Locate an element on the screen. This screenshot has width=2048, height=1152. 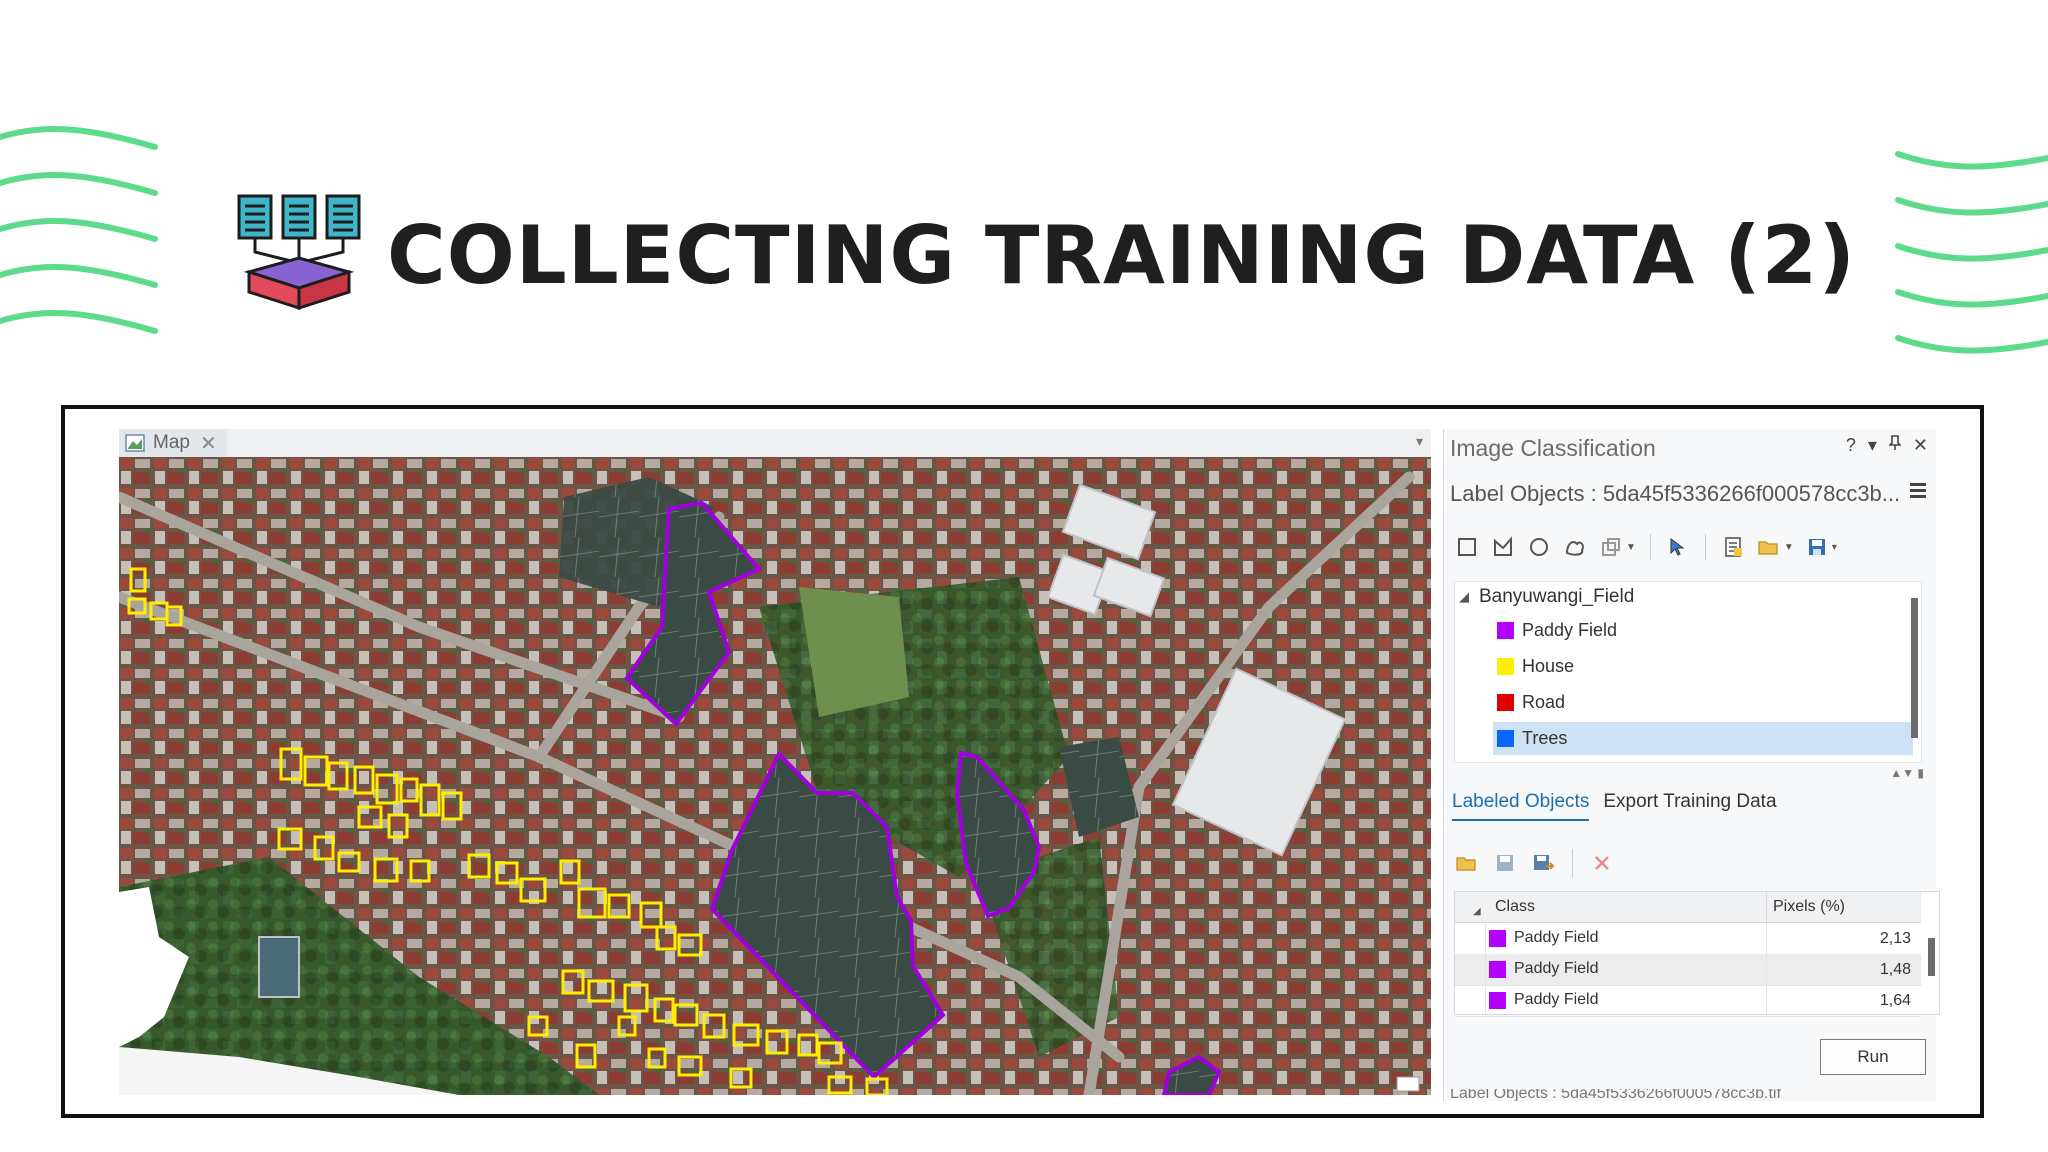
slide-header: COLLECTING TRAINING DATA (2) is located at coordinates (1045, 255).